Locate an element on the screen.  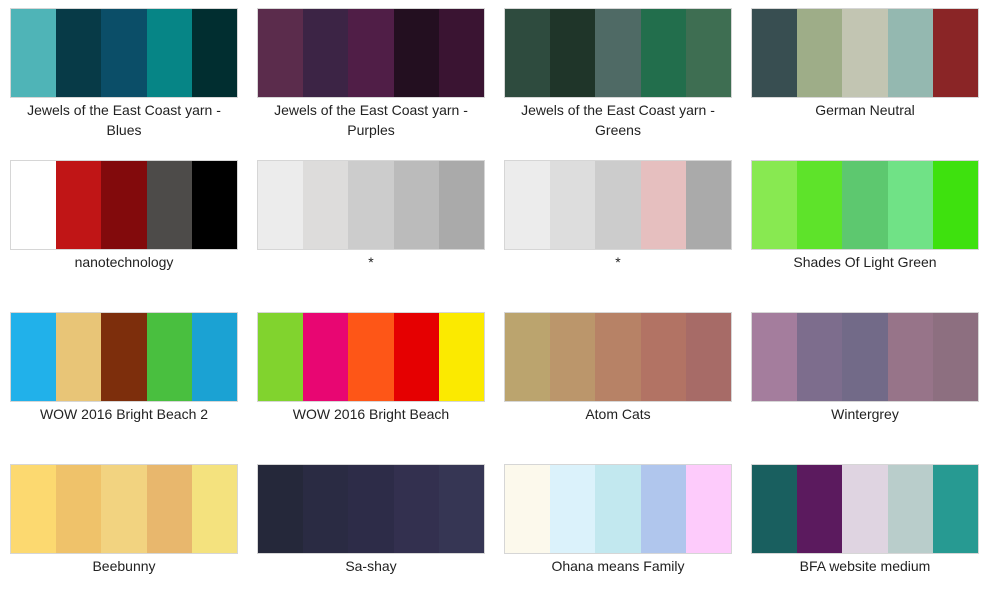
palette-card: Jewels of the East Coast yarn - Blues is located at coordinates (124, 84).